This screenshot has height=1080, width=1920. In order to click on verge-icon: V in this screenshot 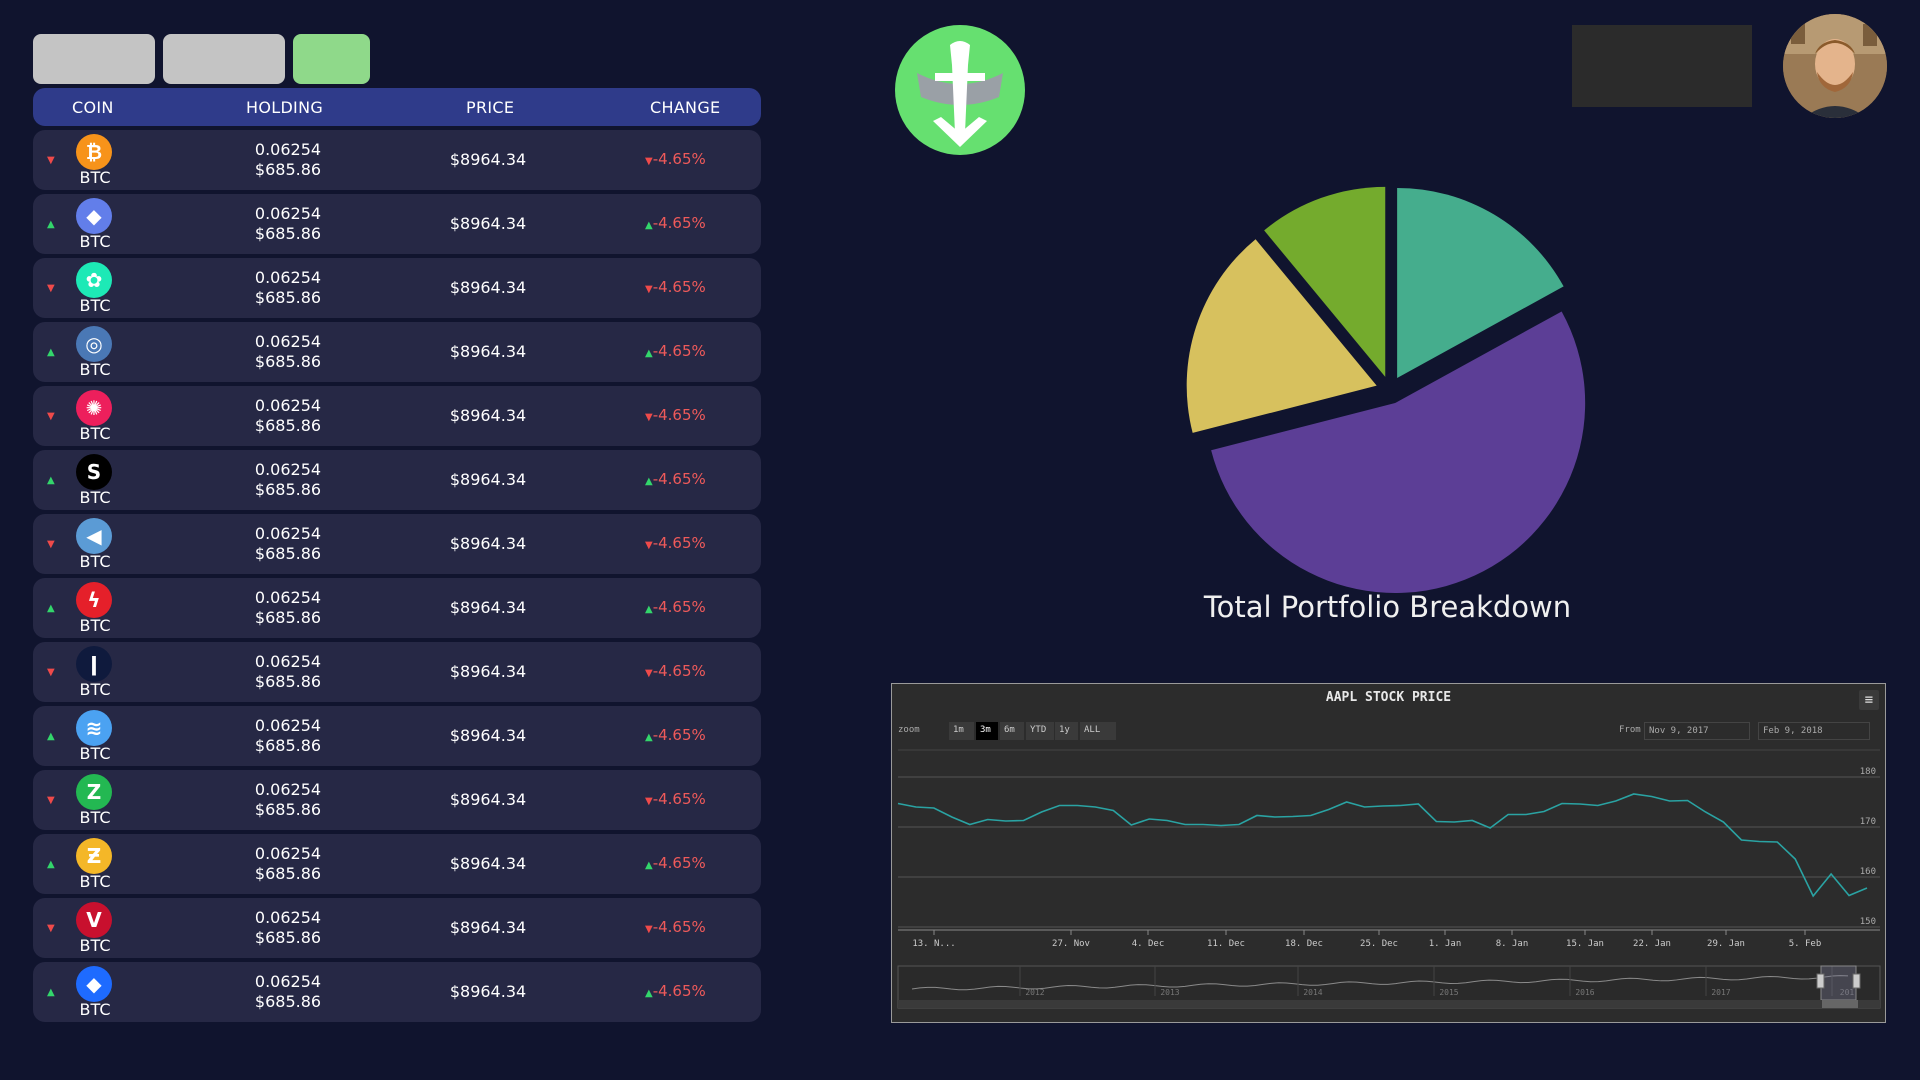, I will do `click(94, 920)`.